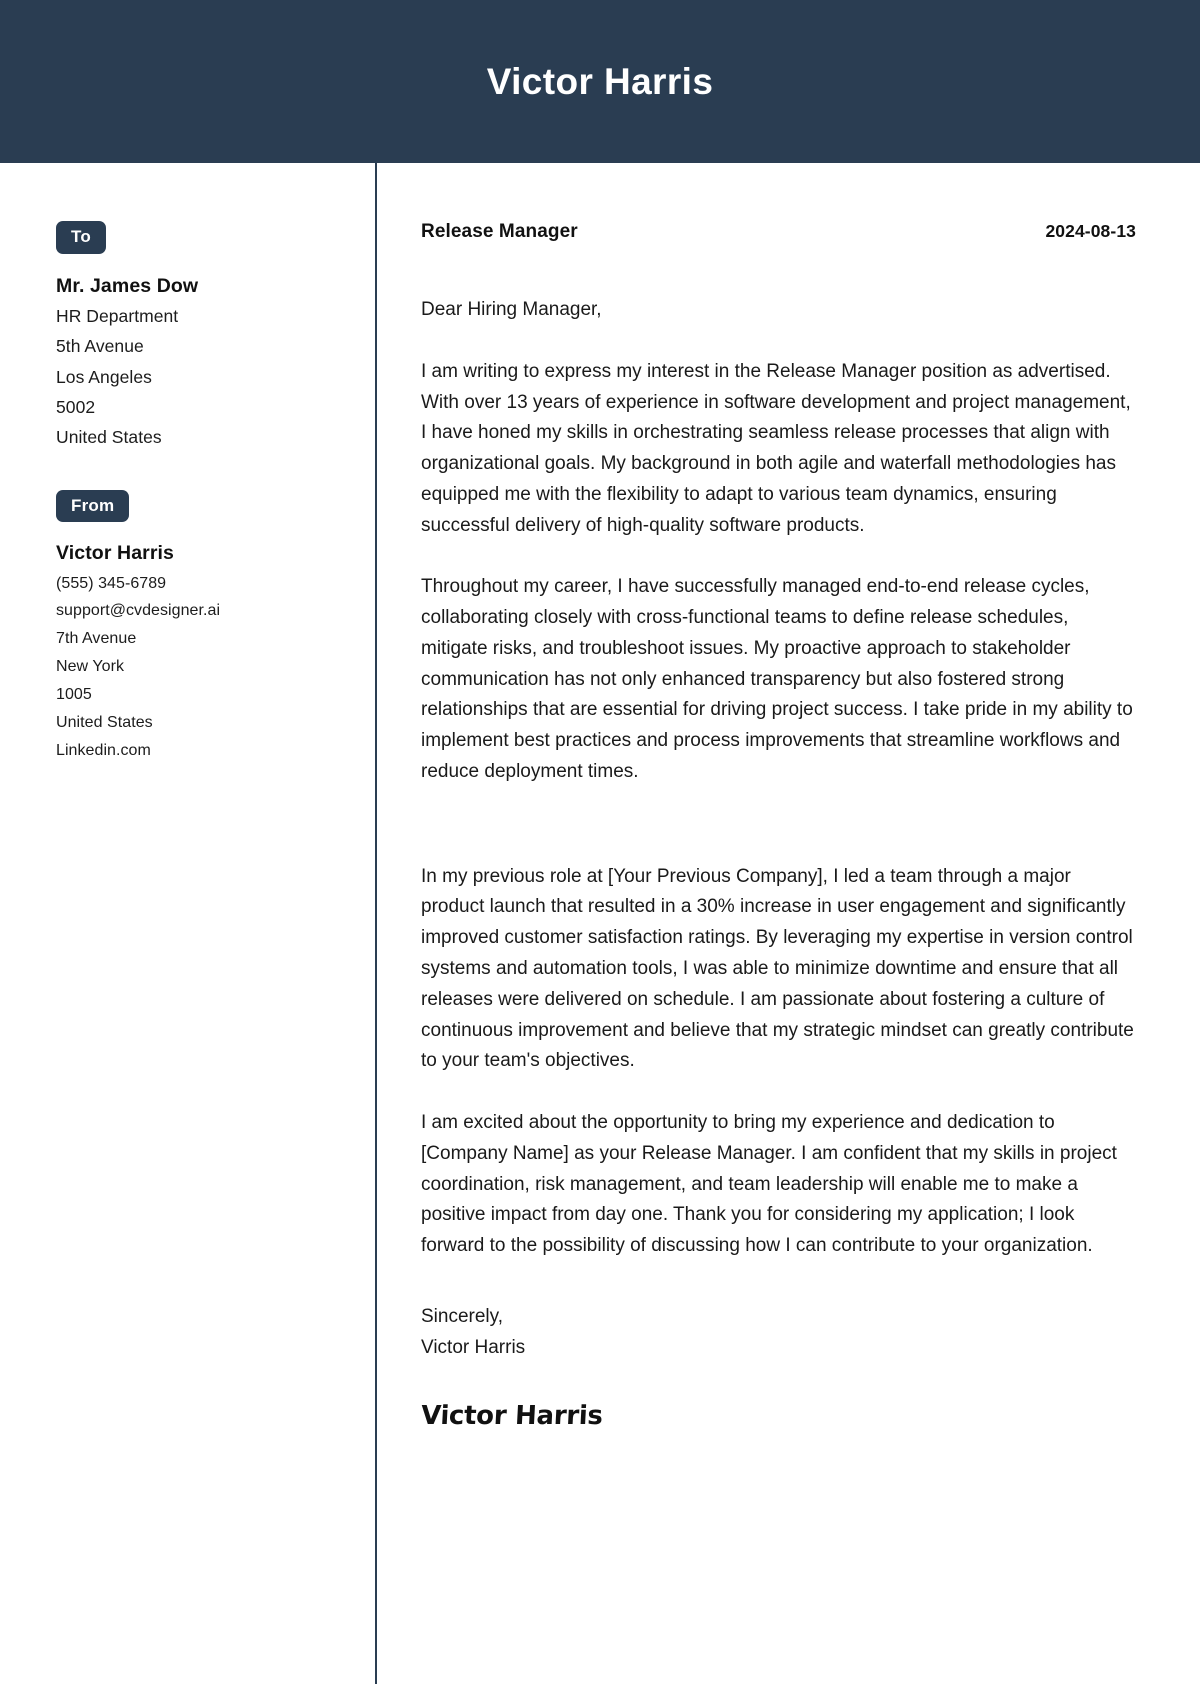 This screenshot has height=1684, width=1200. I want to click on page-title: Victor Harris, so click(600, 81).